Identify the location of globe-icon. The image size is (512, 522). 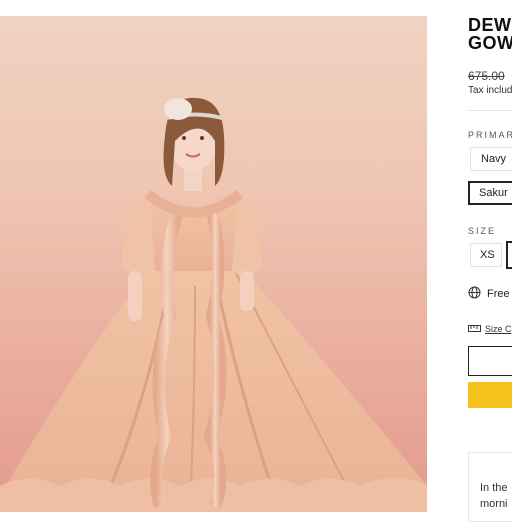
(474, 294).